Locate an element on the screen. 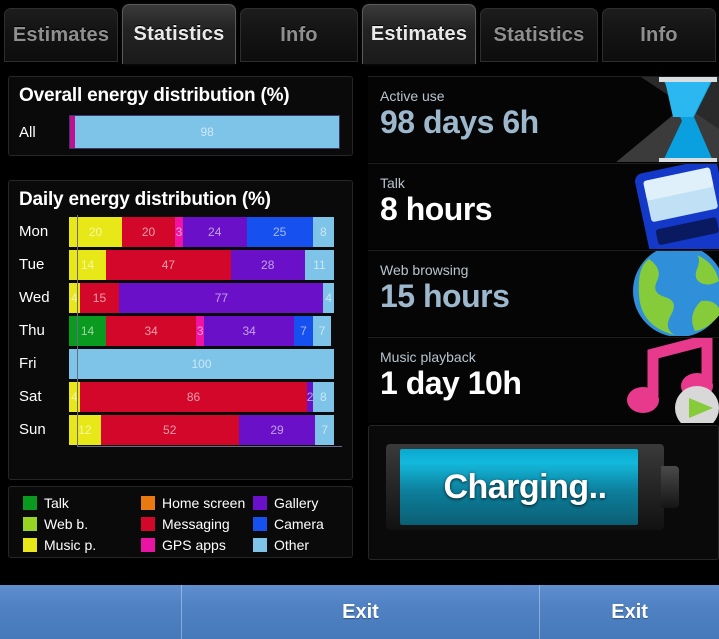 This screenshot has height=639, width=719. daily-segment-talk: 14 is located at coordinates (88, 330).